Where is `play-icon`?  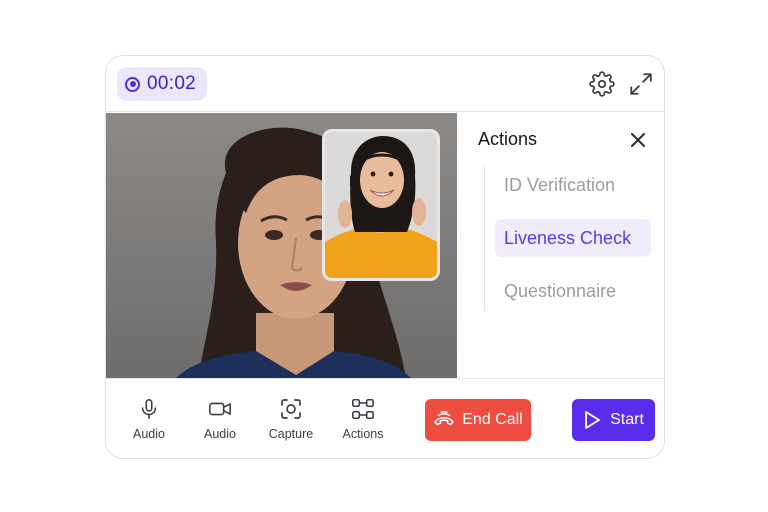 play-icon is located at coordinates (592, 420).